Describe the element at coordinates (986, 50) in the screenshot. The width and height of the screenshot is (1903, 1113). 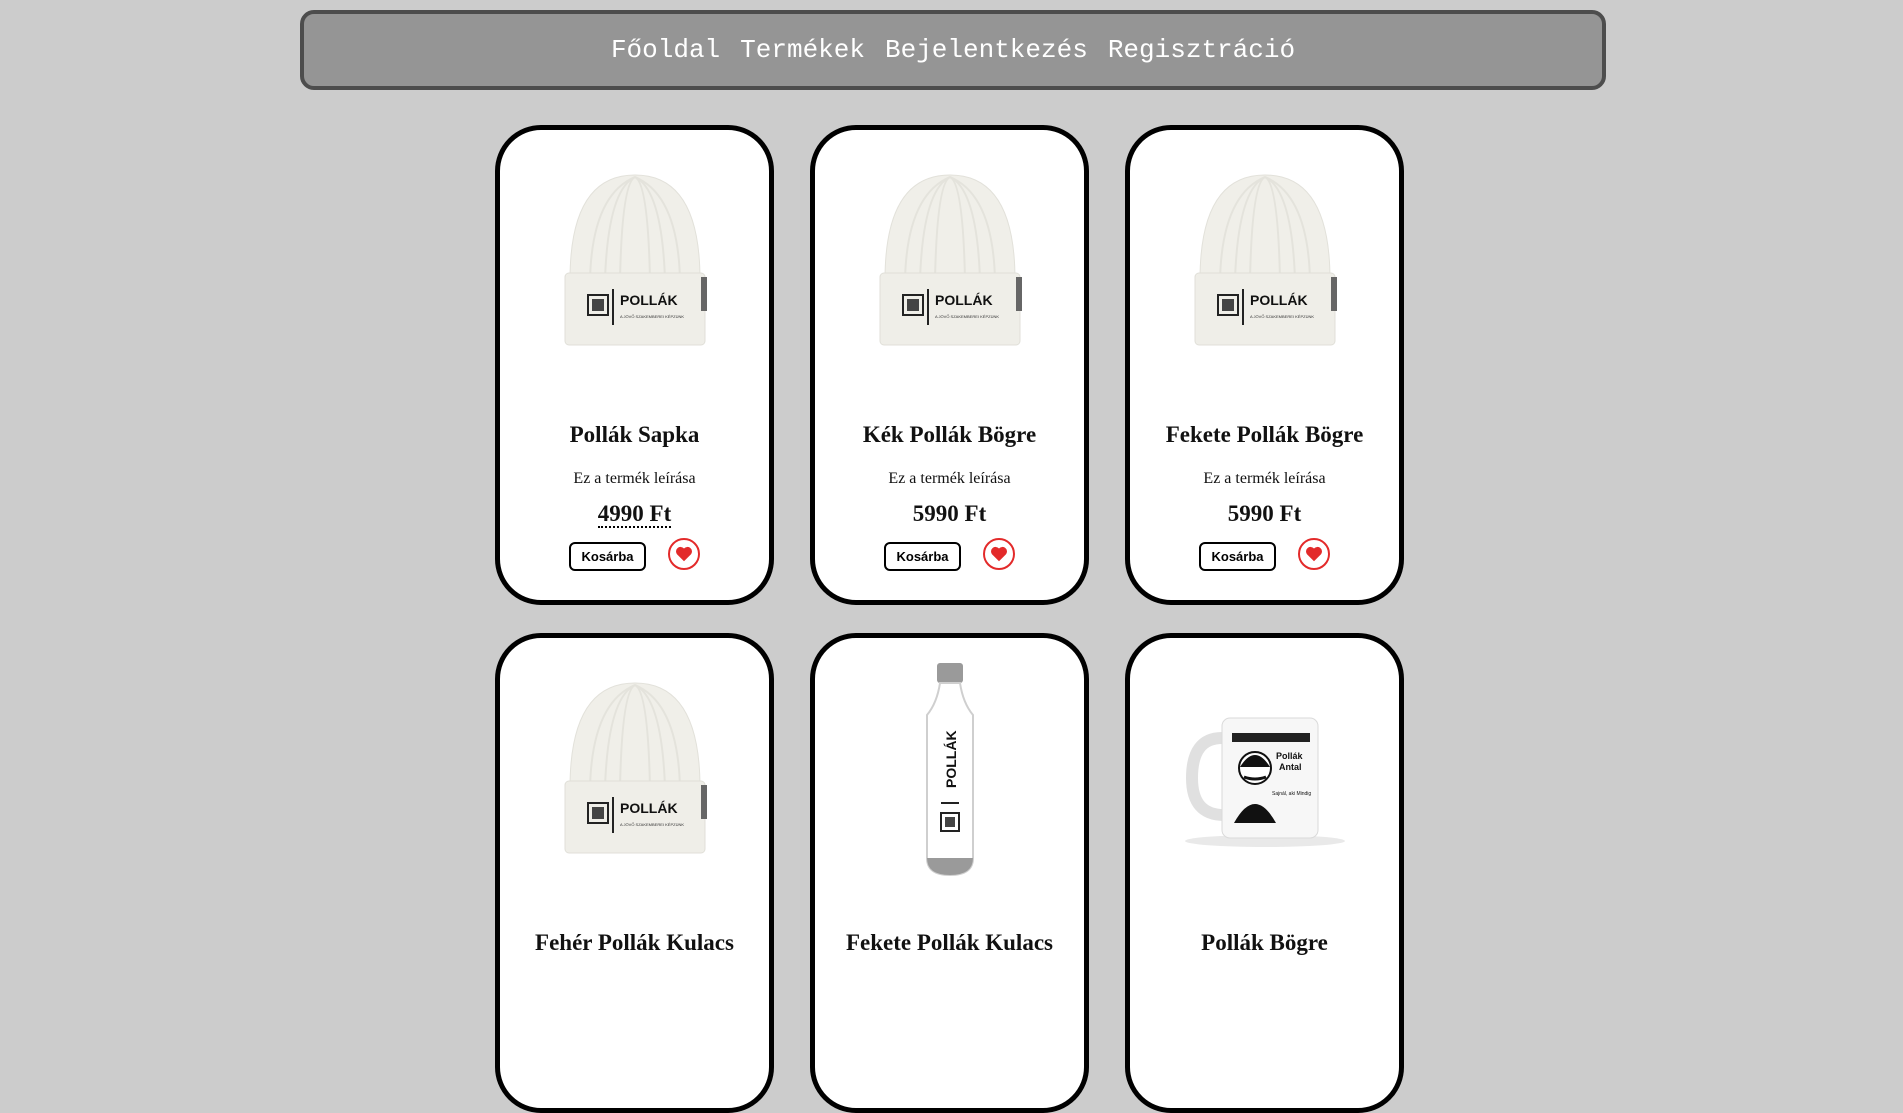
I see `nav-link-login: Bejelentkezés` at that location.